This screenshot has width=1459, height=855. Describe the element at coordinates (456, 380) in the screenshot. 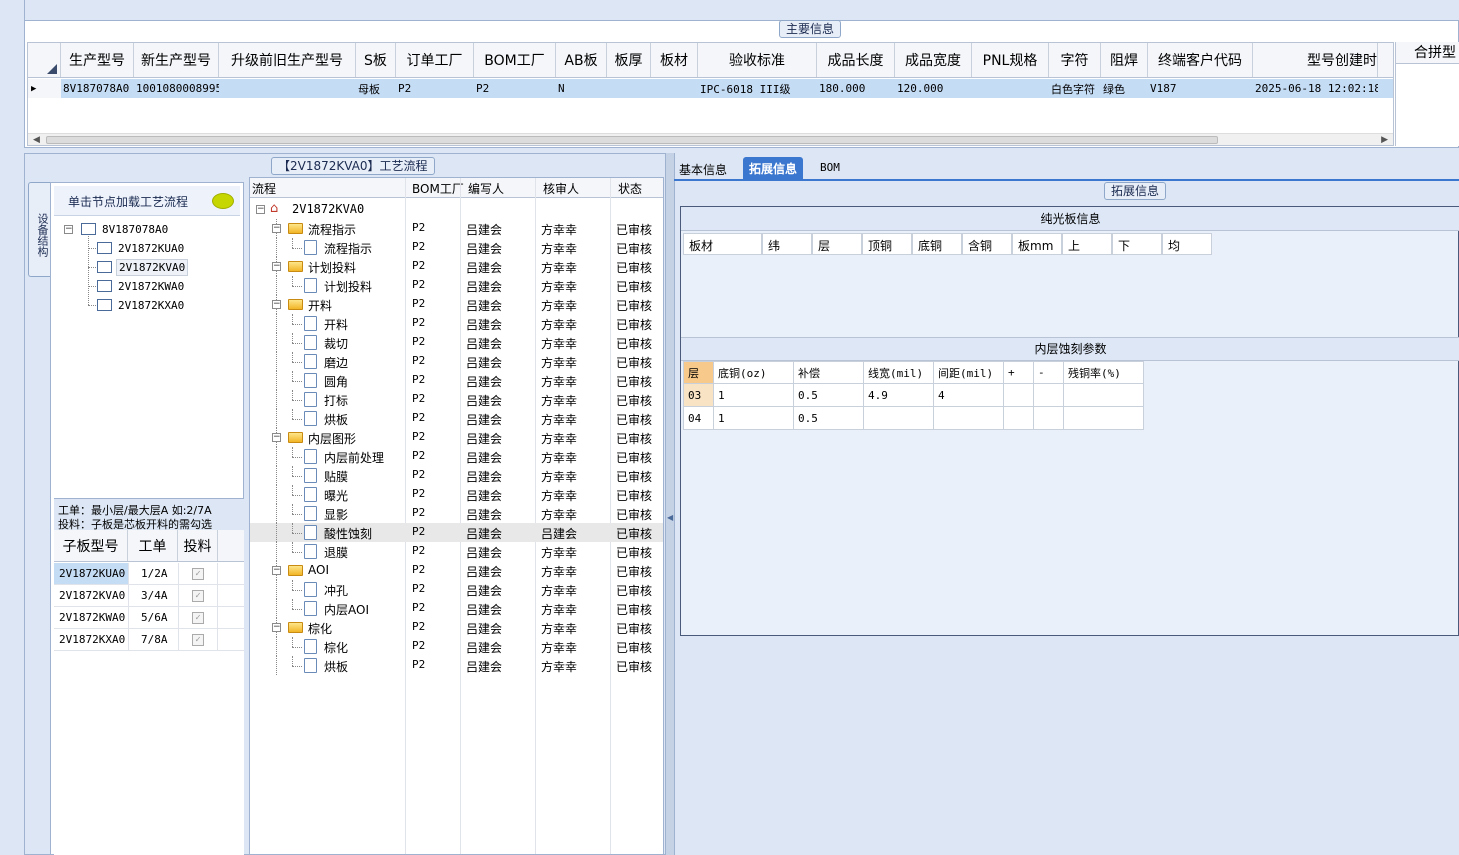

I see `flow-row: 圆角 P2 吕建会 方幸幸 已审核` at that location.